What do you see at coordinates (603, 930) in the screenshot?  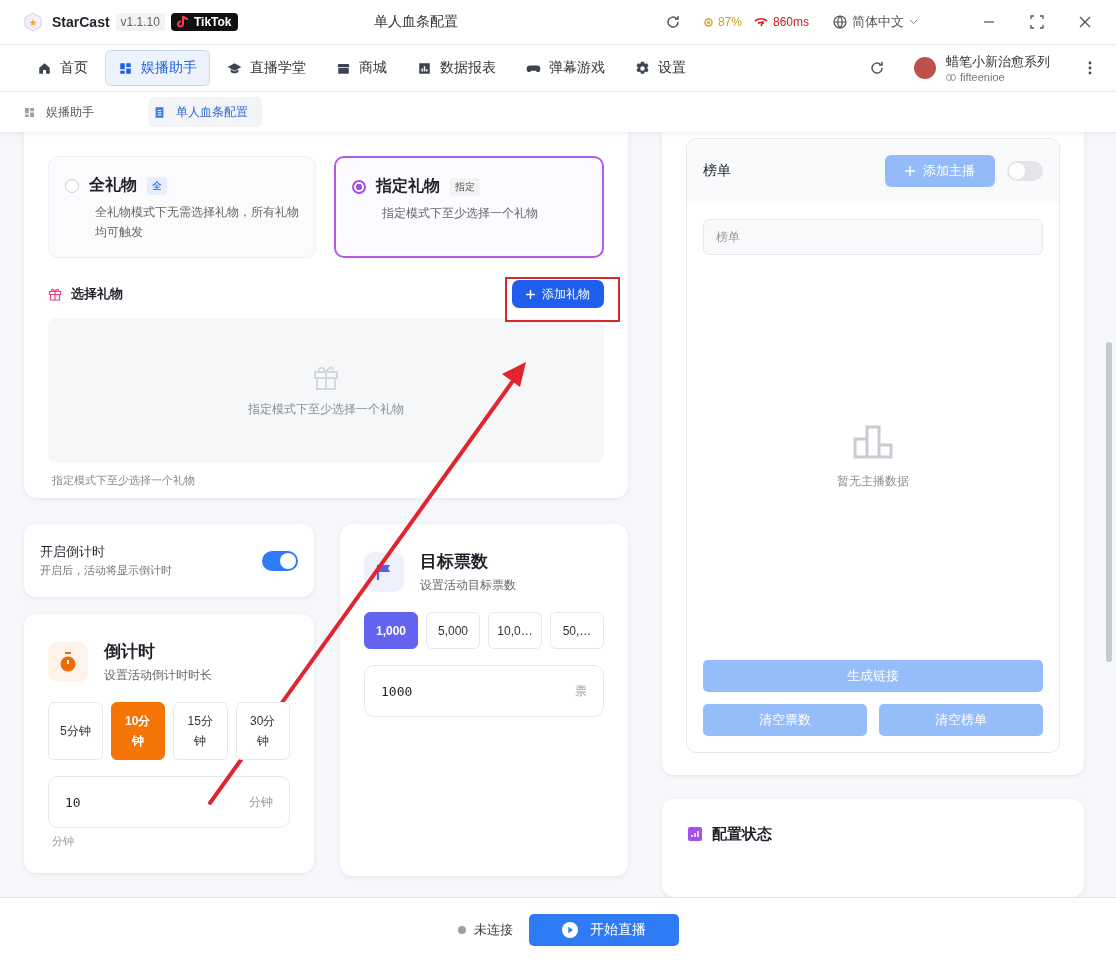 I see `start-live-button: 开始直播` at bounding box center [603, 930].